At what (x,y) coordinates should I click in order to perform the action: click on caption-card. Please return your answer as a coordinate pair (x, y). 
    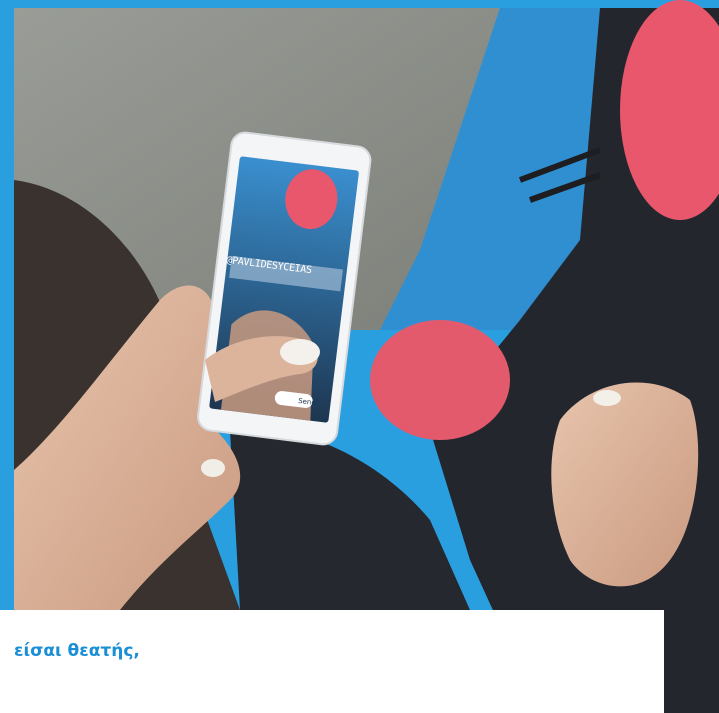
    Looking at the image, I should click on (332, 661).